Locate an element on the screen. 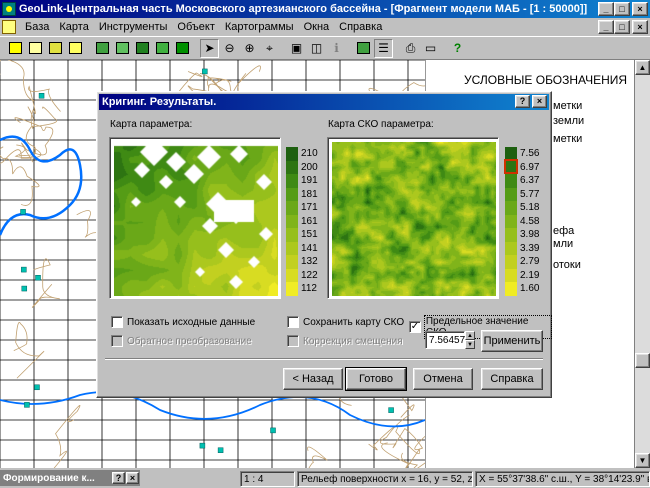 The image size is (650, 488). layers-toggle-icon is located at coordinates (363, 48).